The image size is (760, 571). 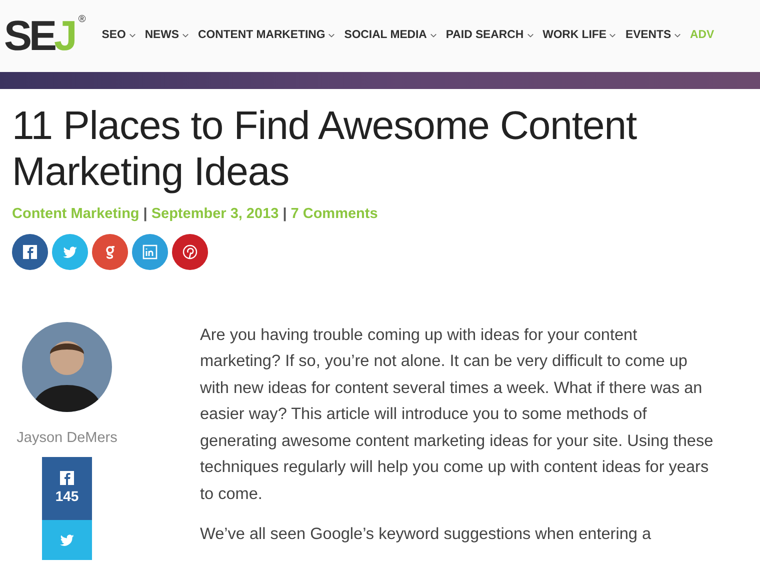 What do you see at coordinates (426, 535) in the screenshot?
I see `paragraph: We’ve all seen Google’s keyword suggestions when entering a` at bounding box center [426, 535].